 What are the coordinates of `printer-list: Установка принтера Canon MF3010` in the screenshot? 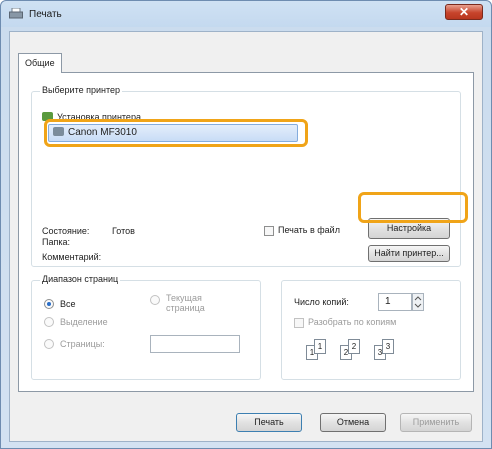 It's located at (239, 146).